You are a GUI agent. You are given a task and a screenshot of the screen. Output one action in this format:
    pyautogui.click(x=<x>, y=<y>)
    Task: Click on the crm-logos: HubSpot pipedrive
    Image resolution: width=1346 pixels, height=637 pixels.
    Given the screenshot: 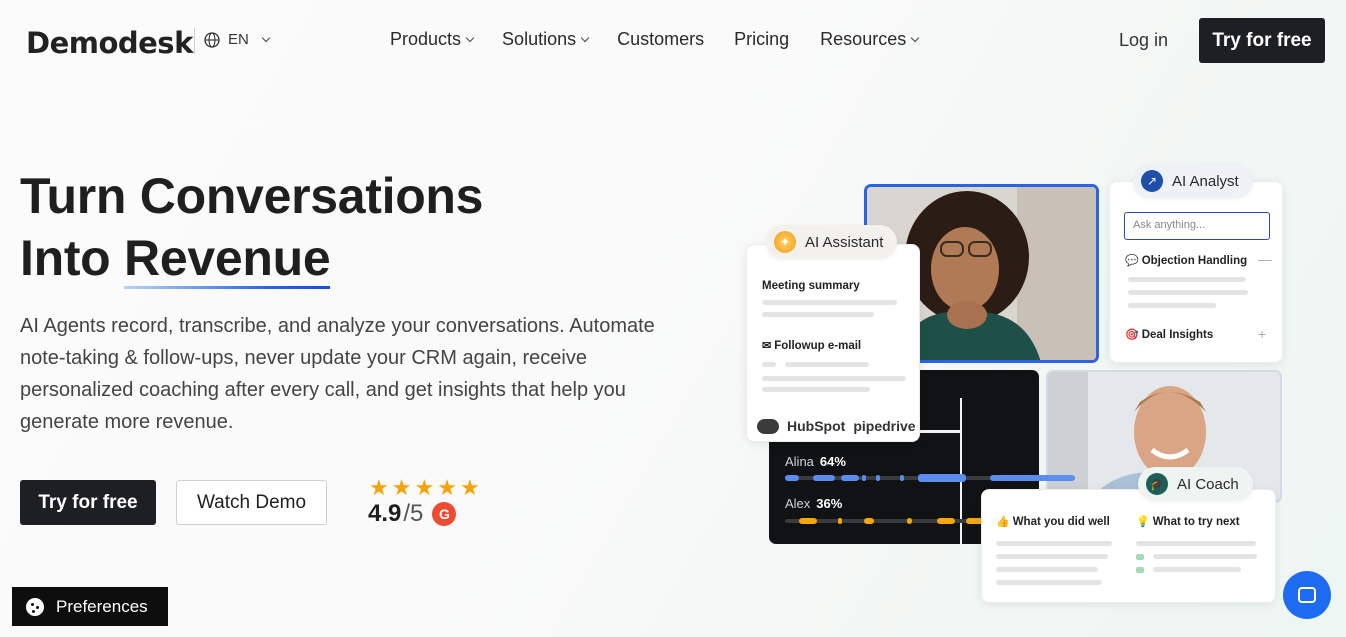 What is the action you would take?
    pyautogui.click(x=836, y=426)
    